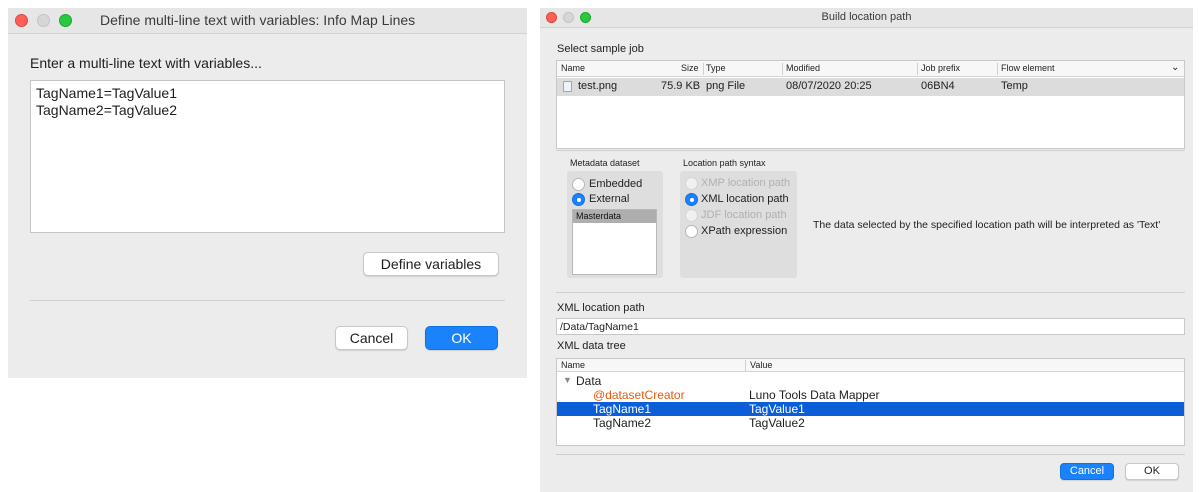 The height and width of the screenshot is (492, 1199). I want to click on window-title: Build location path, so click(866, 17).